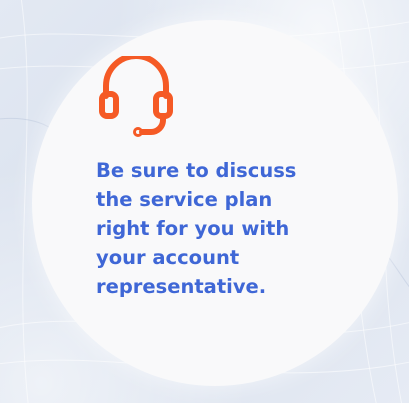 This screenshot has width=409, height=403. I want to click on message-line: your account, so click(168, 257).